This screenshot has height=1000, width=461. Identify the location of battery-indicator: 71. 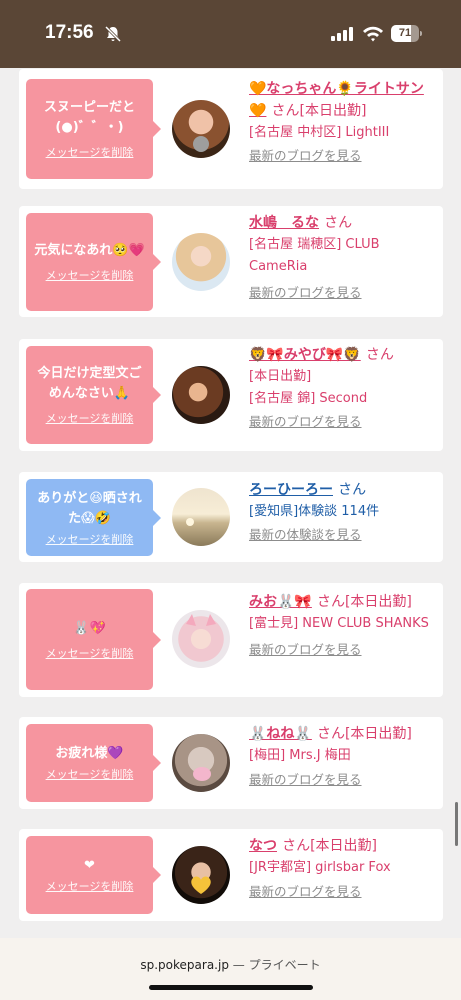
(407, 33).